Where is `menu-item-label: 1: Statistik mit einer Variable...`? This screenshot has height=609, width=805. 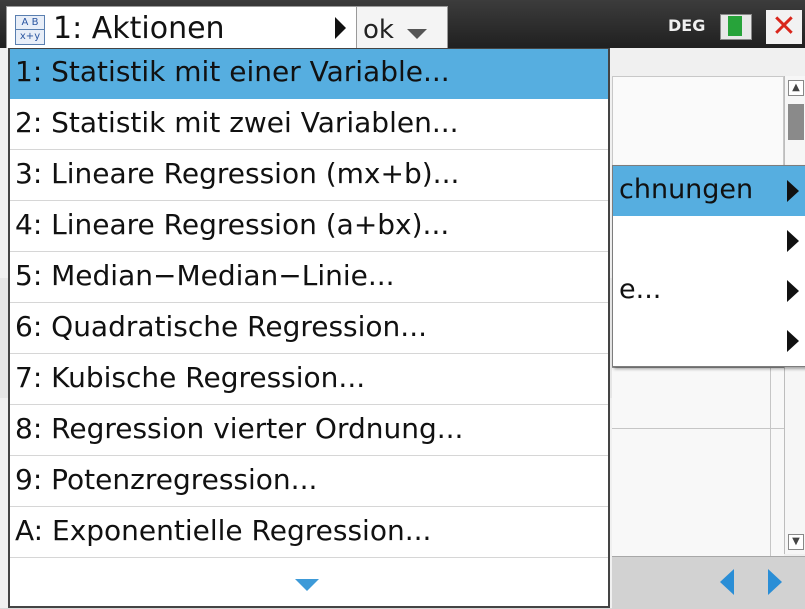
menu-item-label: 1: Statistik mit einer Variable... is located at coordinates (232, 71).